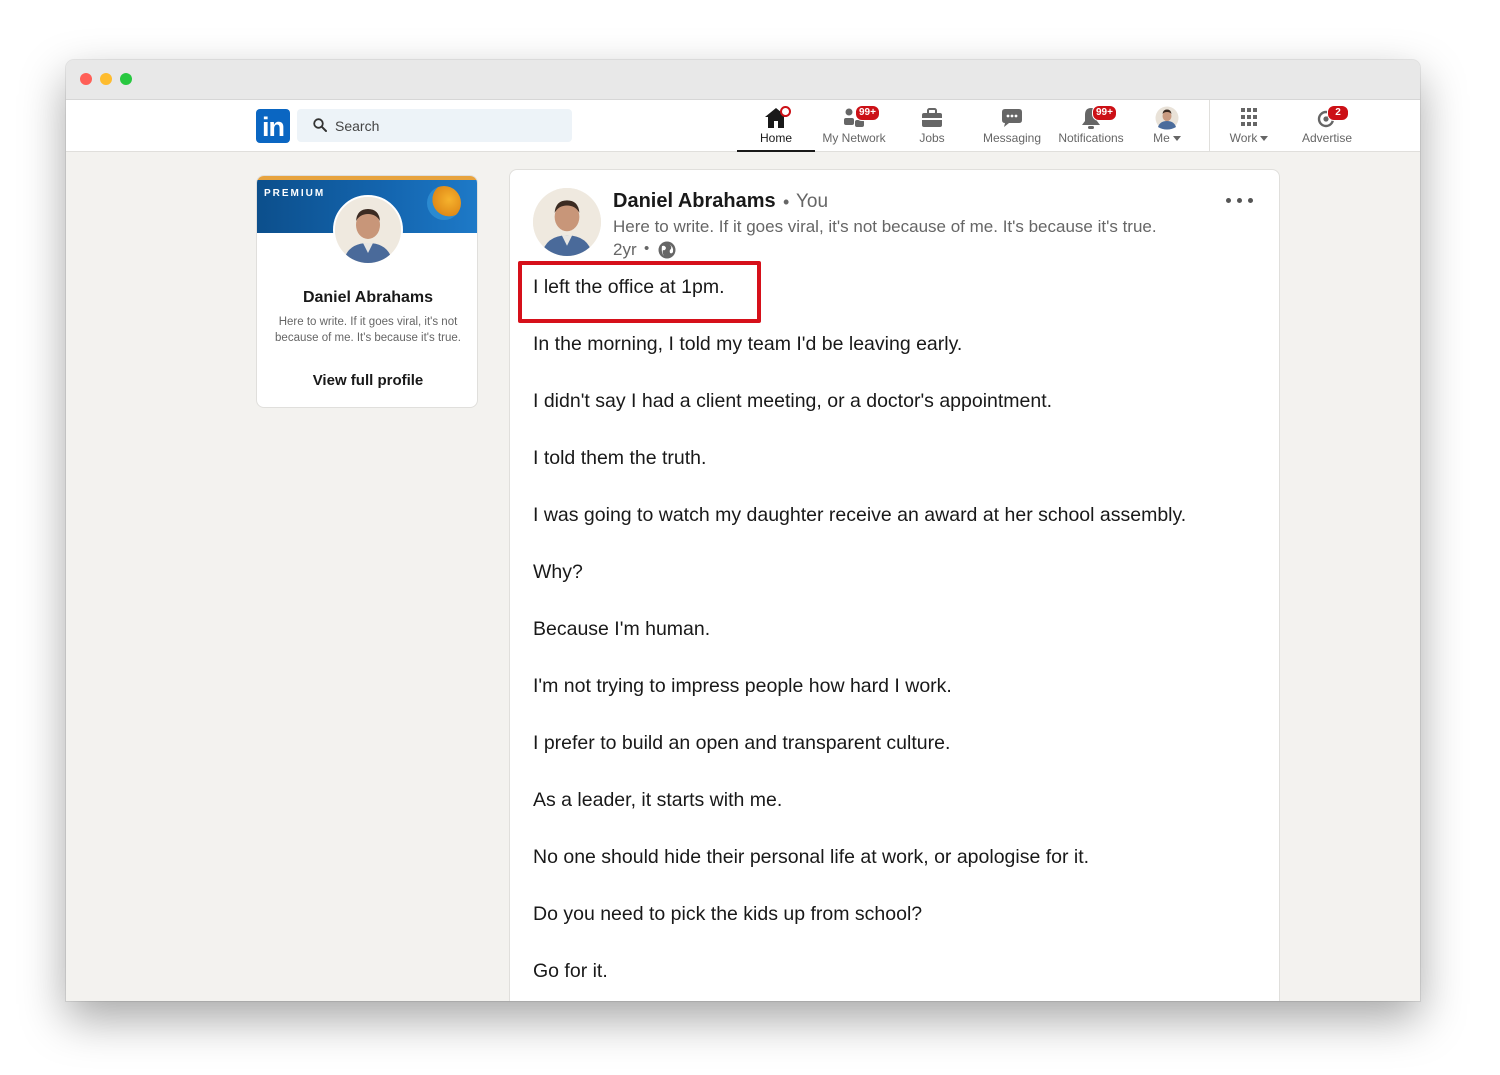 This screenshot has width=1500, height=1075. I want to click on search-bar, so click(434, 125).